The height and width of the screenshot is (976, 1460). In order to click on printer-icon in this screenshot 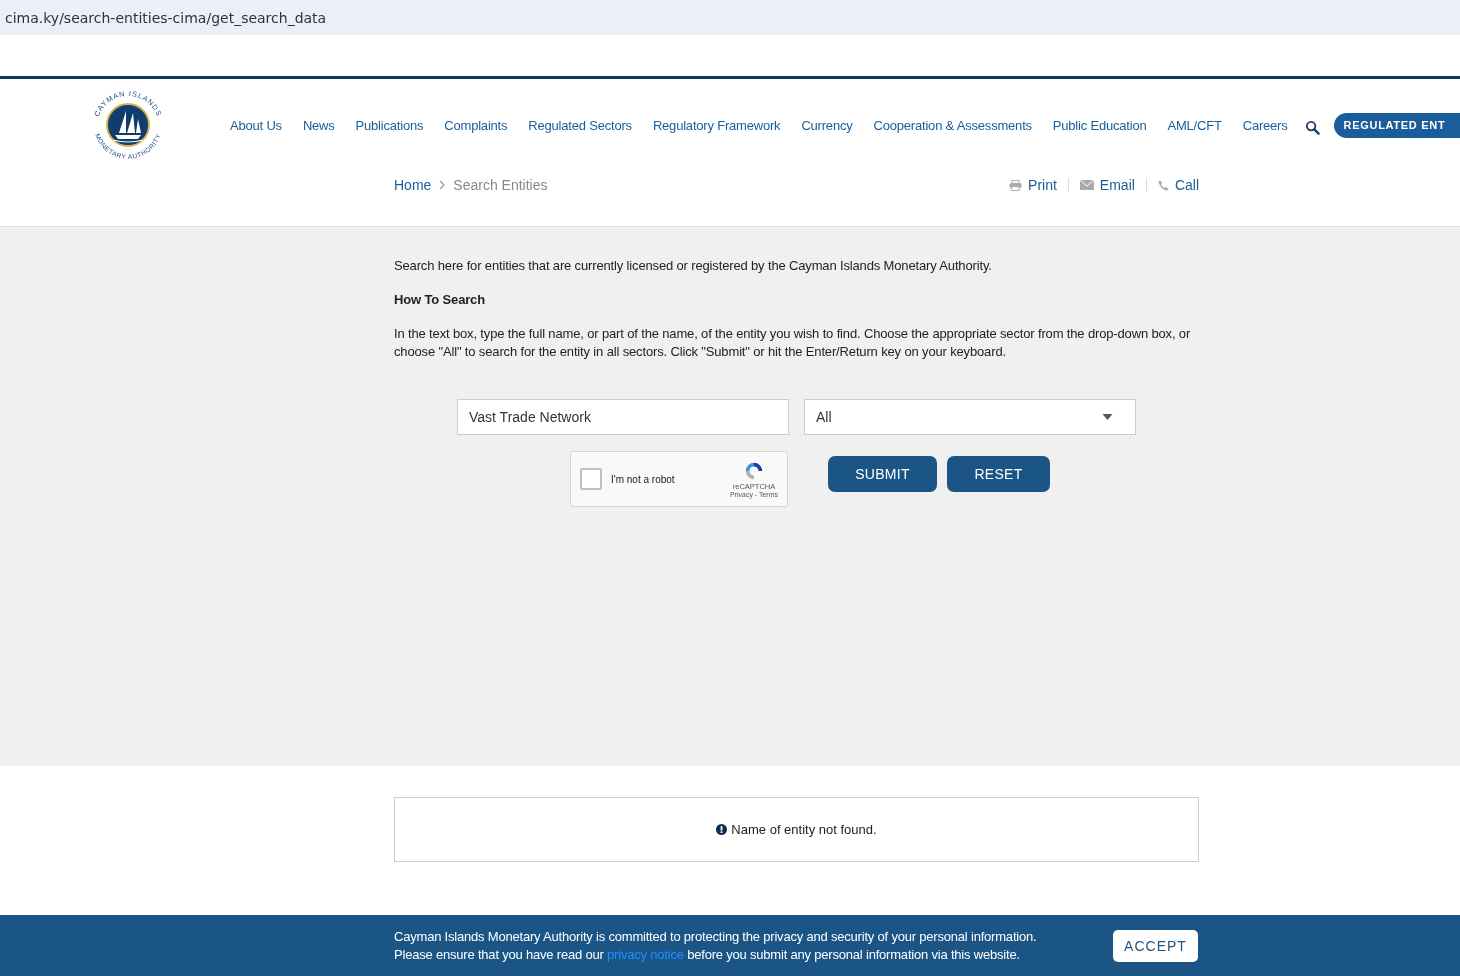, I will do `click(1016, 185)`.